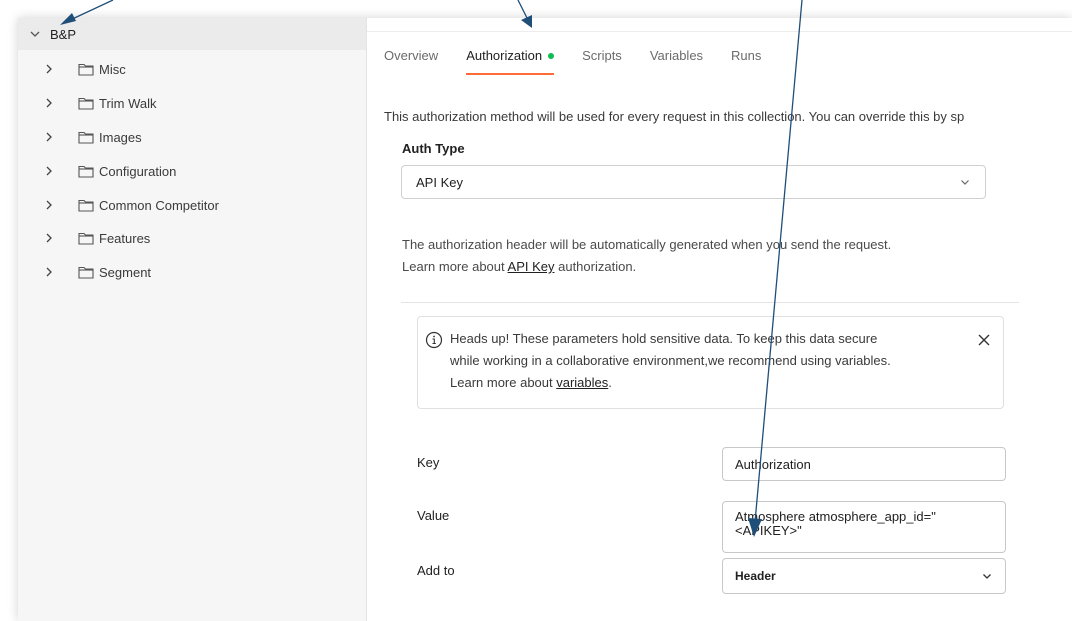  I want to click on tab-scripts: Scripts, so click(602, 62).